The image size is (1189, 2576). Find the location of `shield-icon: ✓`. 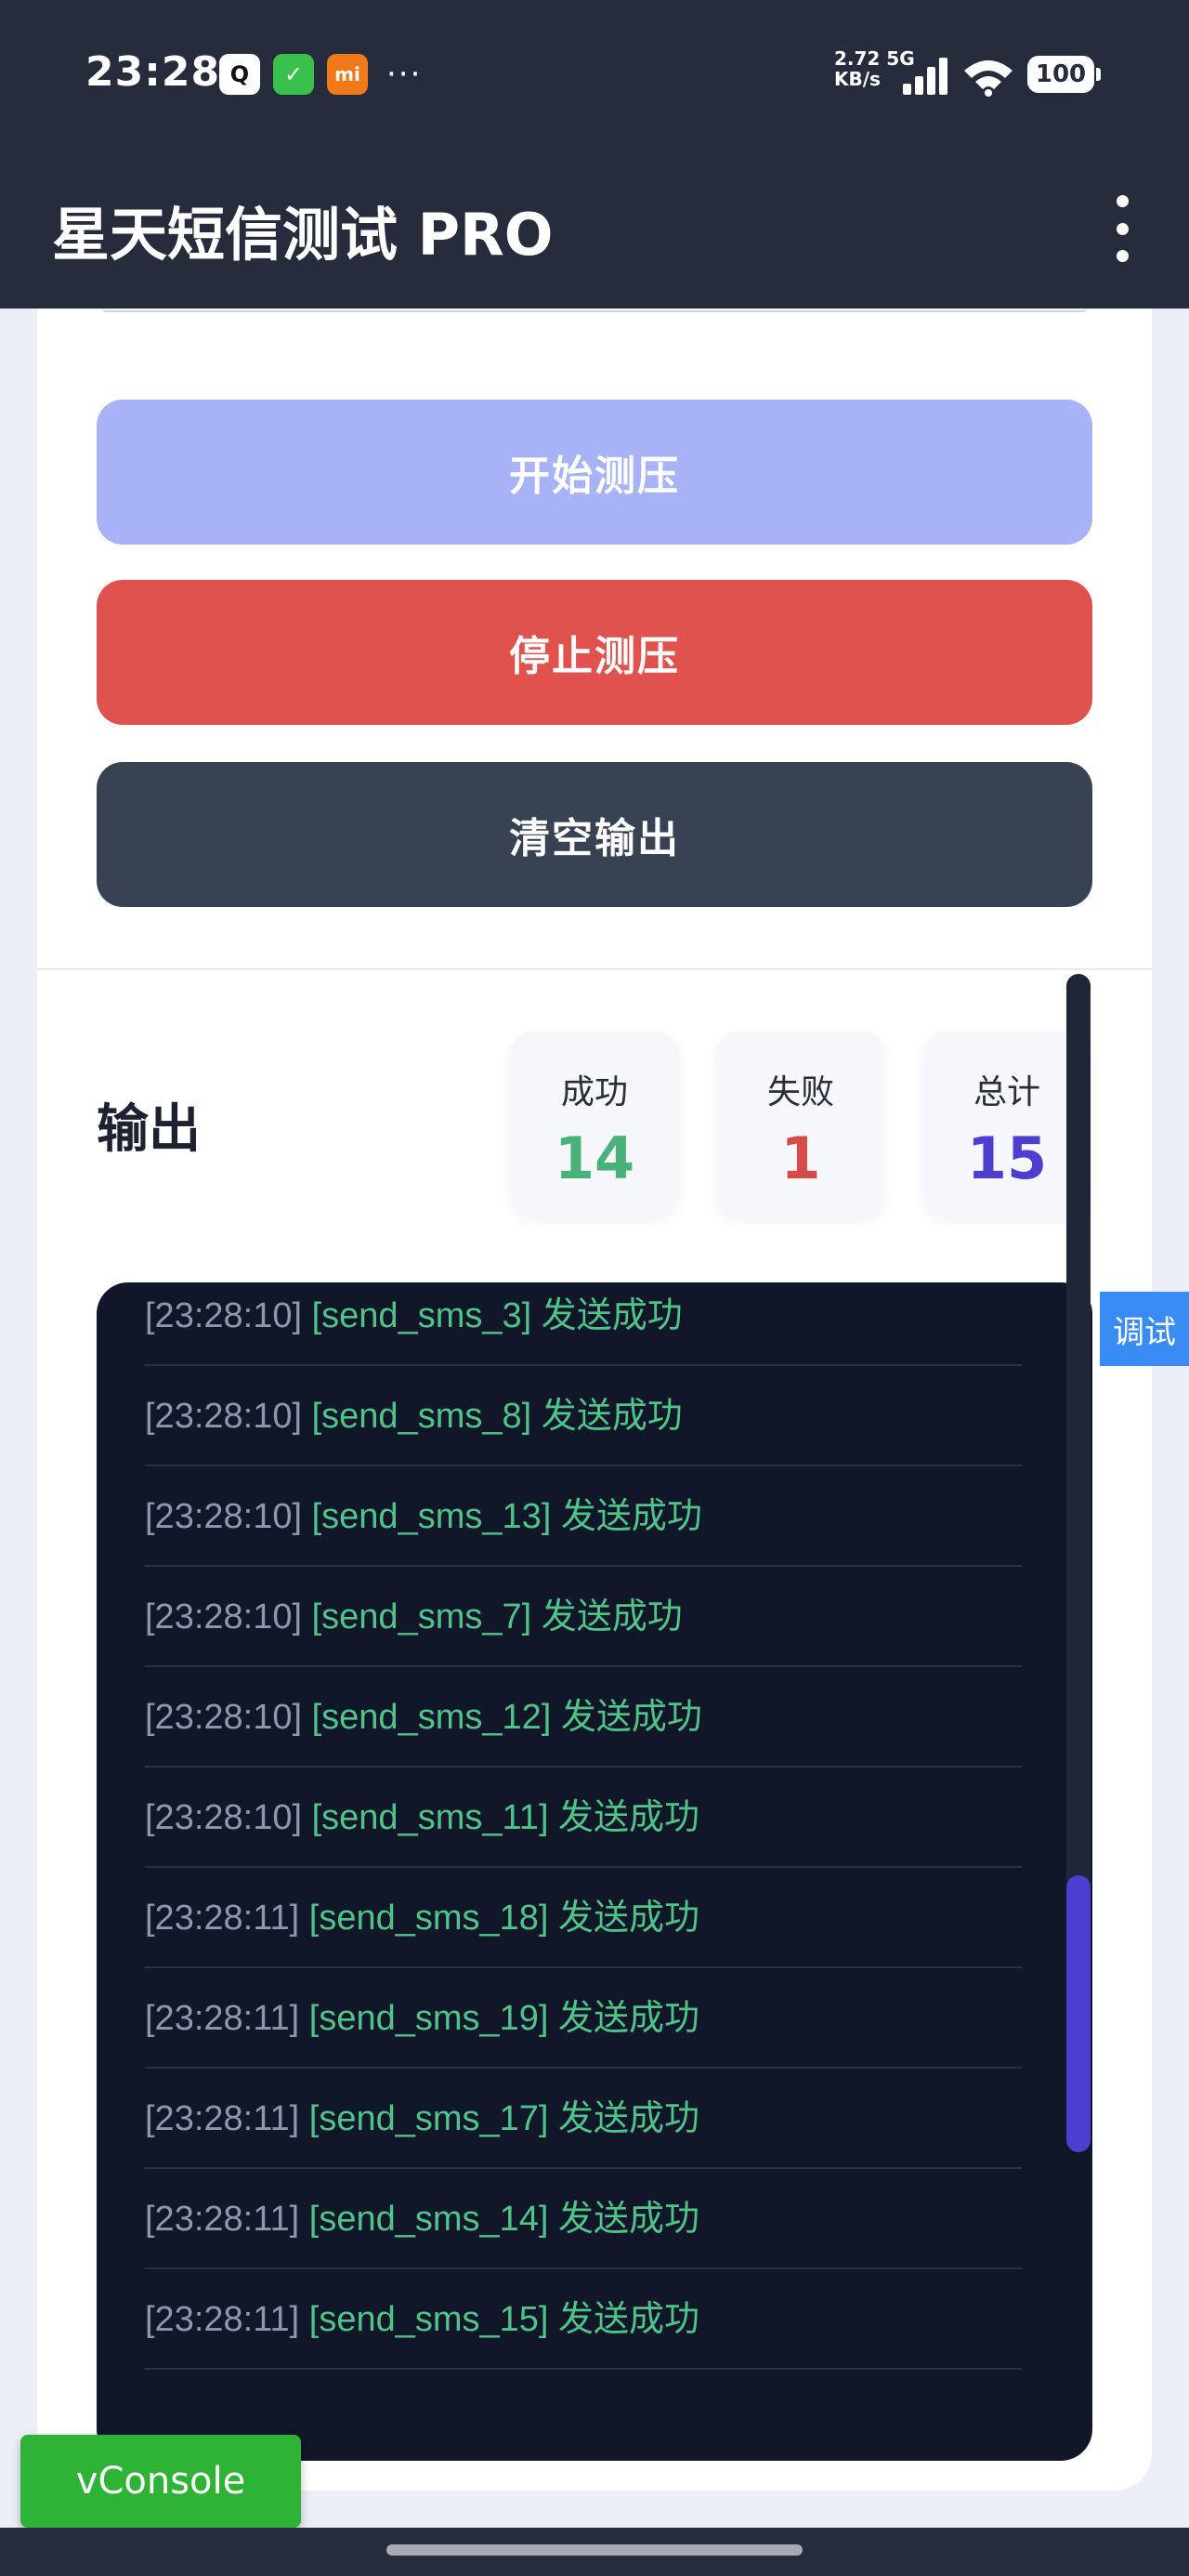

shield-icon: ✓ is located at coordinates (293, 74).